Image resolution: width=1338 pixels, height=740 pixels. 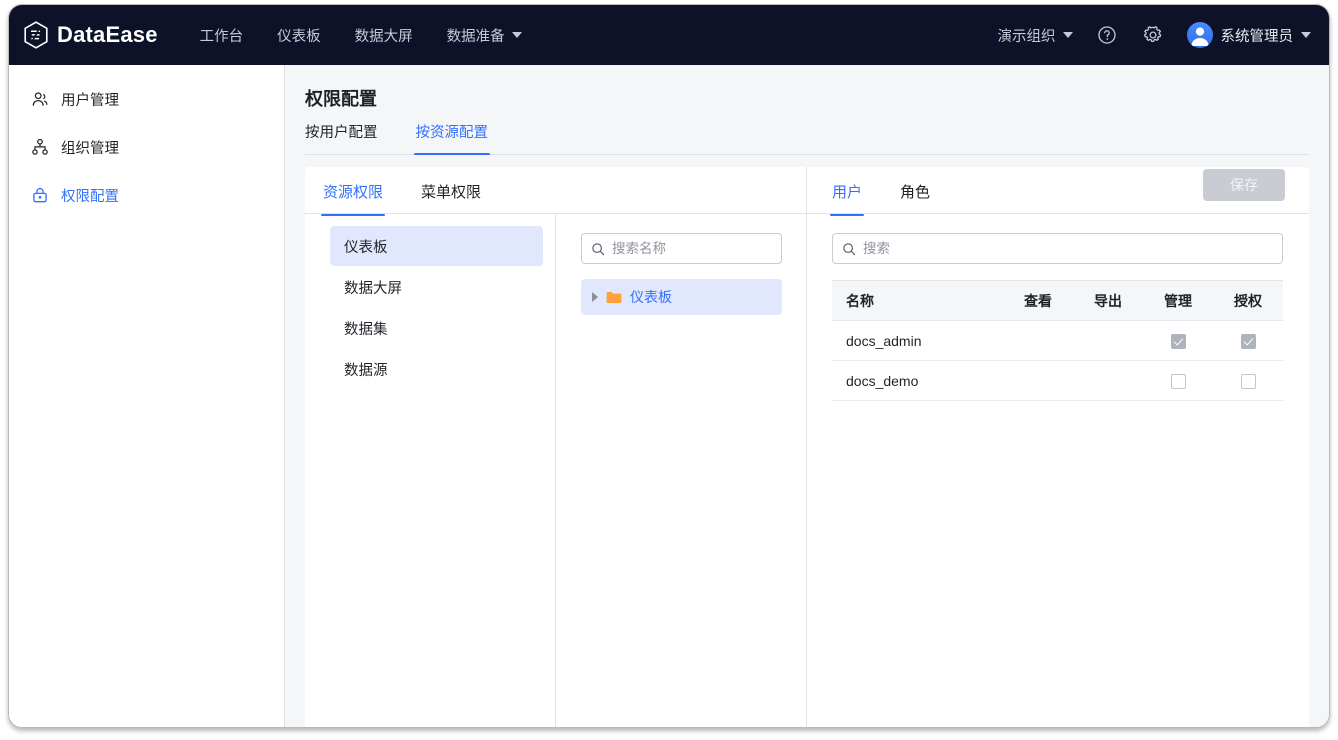 I want to click on column-header-manage: 管理, so click(x=1178, y=300).